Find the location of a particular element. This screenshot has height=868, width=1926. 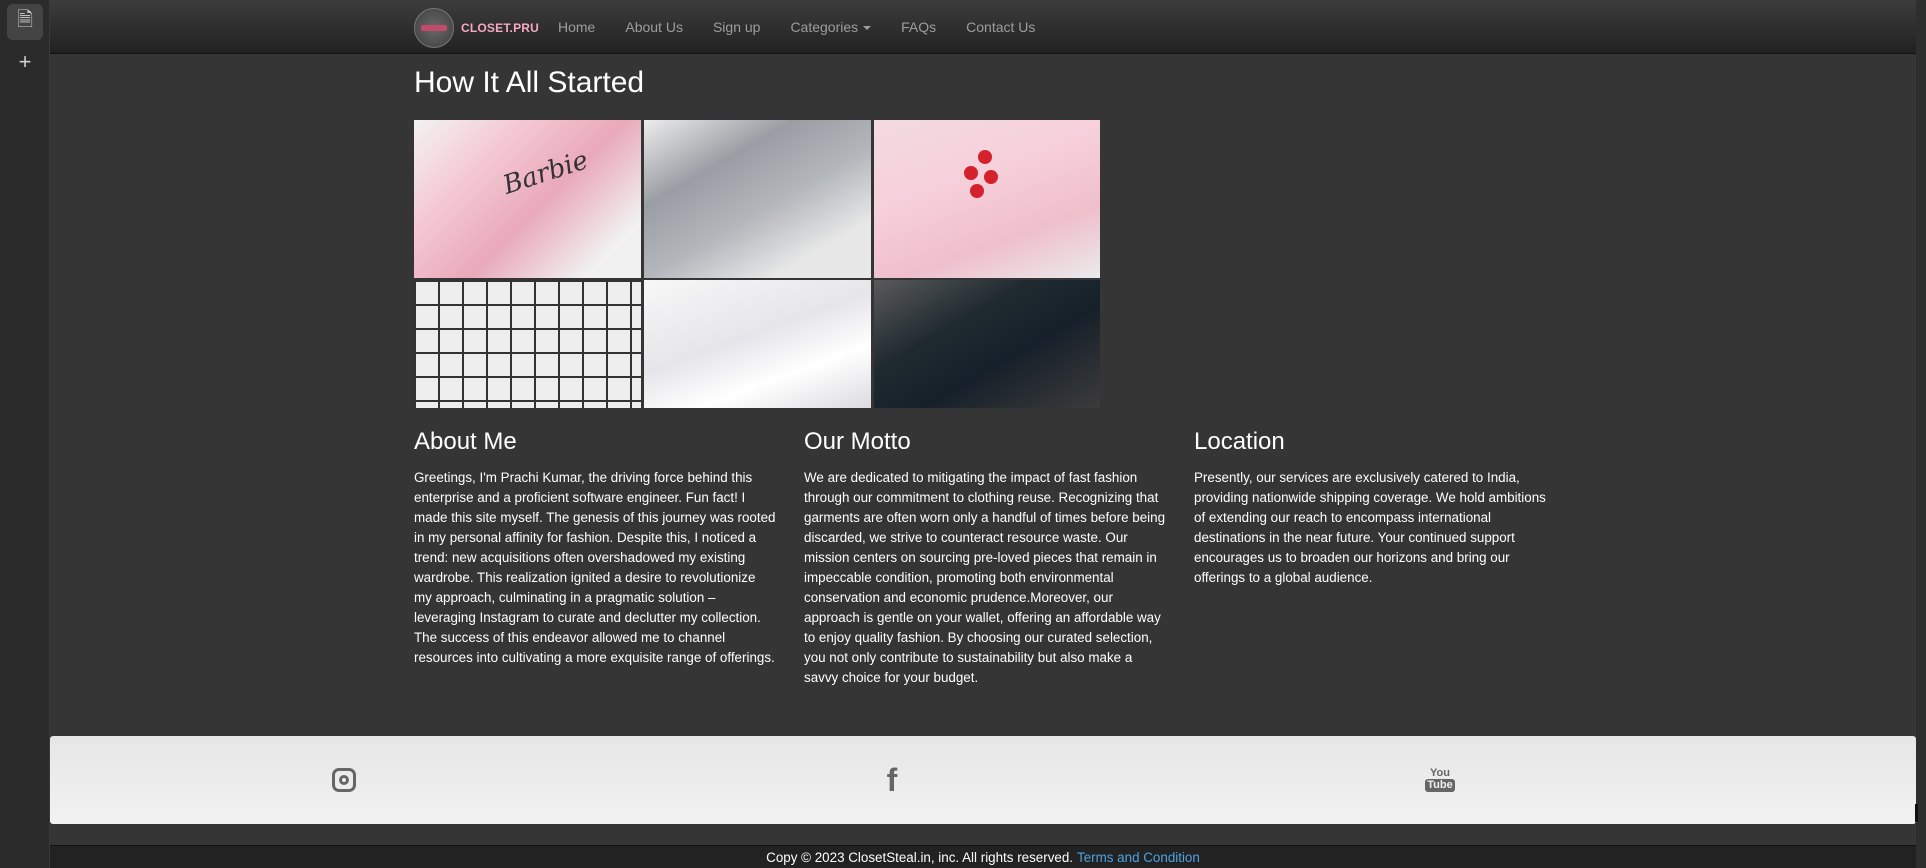

nav-faqs: FAQs is located at coordinates (918, 27).